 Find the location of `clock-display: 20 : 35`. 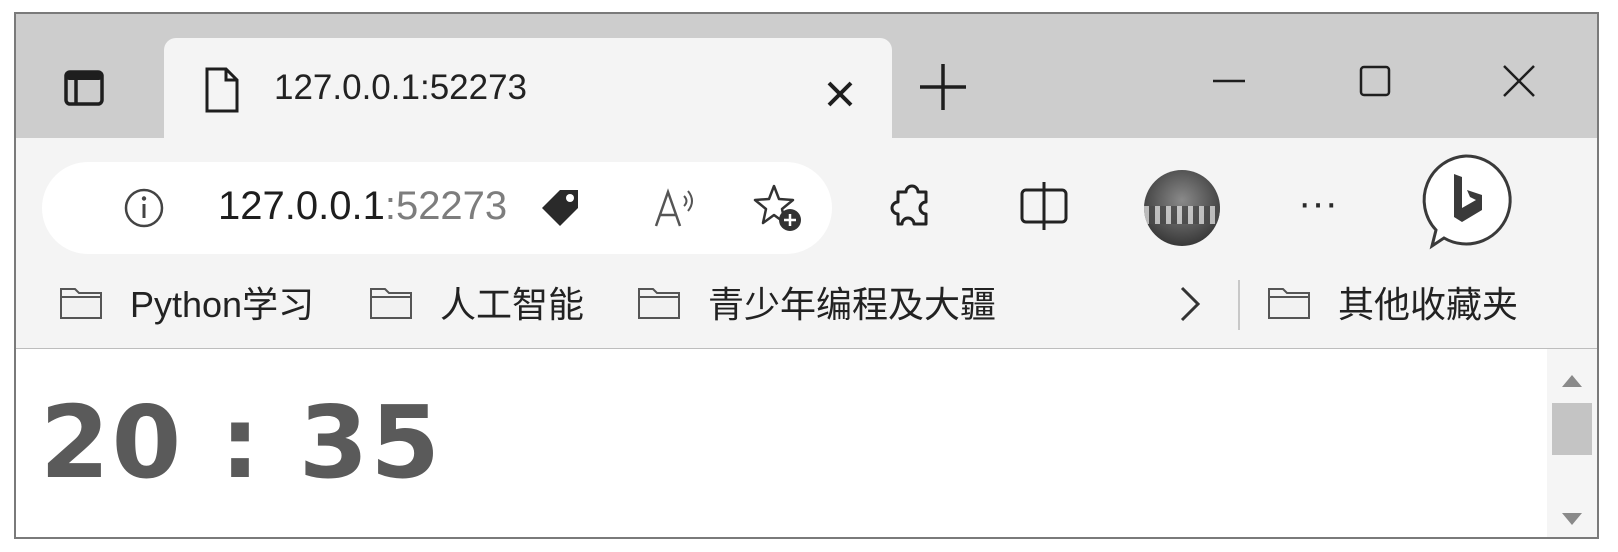

clock-display: 20 : 35 is located at coordinates (241, 442).